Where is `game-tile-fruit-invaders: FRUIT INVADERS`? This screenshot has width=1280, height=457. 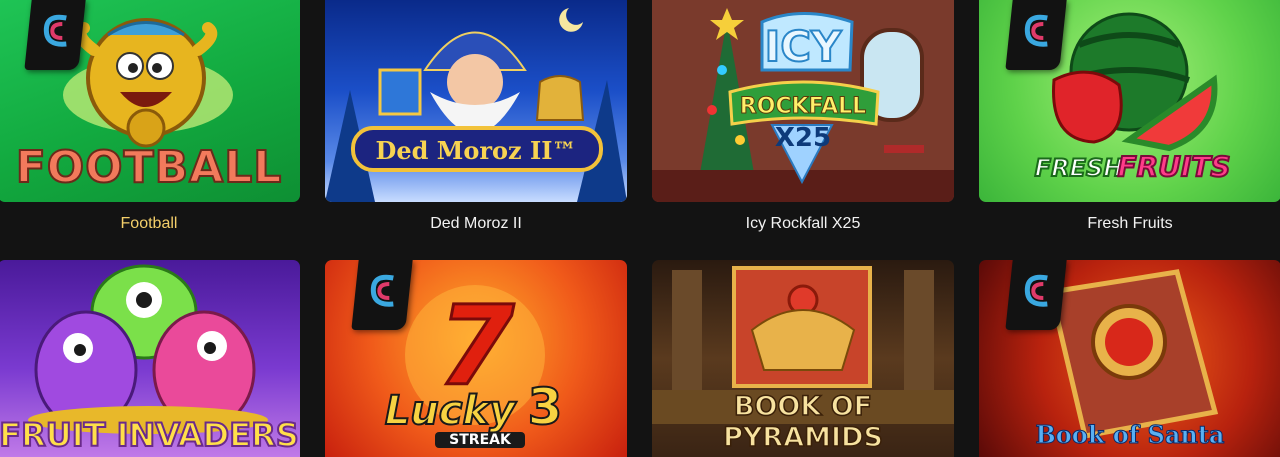 game-tile-fruit-invaders: FRUIT INVADERS is located at coordinates (150, 358).